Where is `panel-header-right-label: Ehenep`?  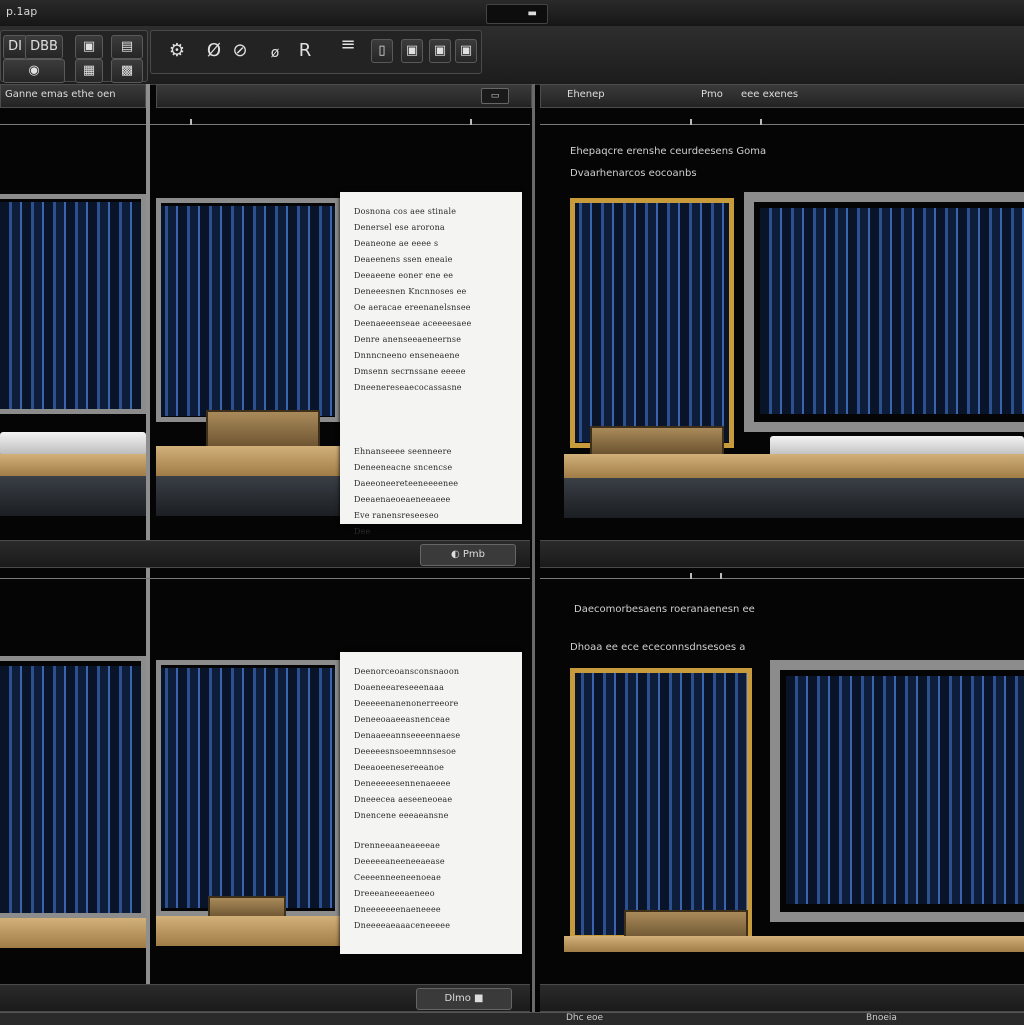 panel-header-right-label: Ehenep is located at coordinates (586, 94).